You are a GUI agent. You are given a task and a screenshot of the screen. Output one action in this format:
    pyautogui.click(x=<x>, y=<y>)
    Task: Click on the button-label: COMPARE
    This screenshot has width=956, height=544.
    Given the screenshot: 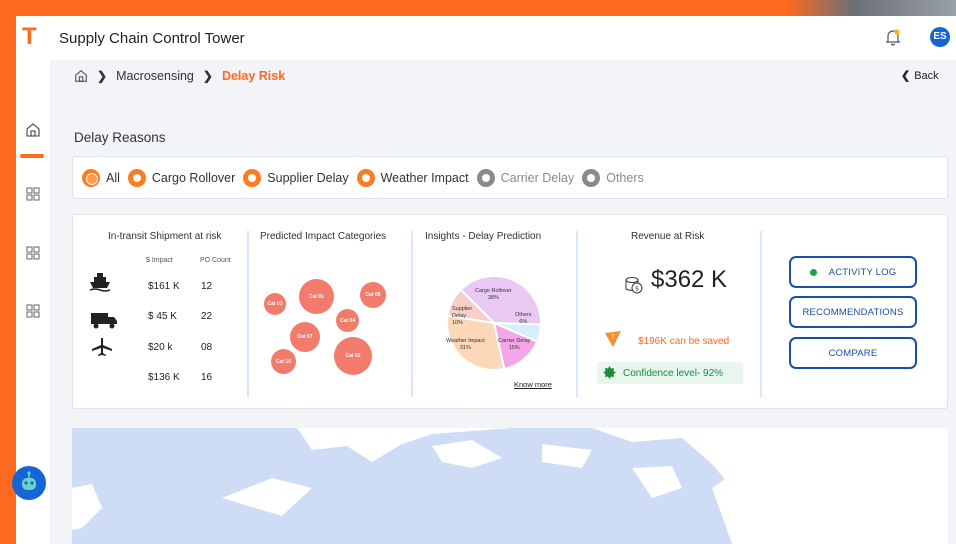 What is the action you would take?
    pyautogui.click(x=853, y=353)
    